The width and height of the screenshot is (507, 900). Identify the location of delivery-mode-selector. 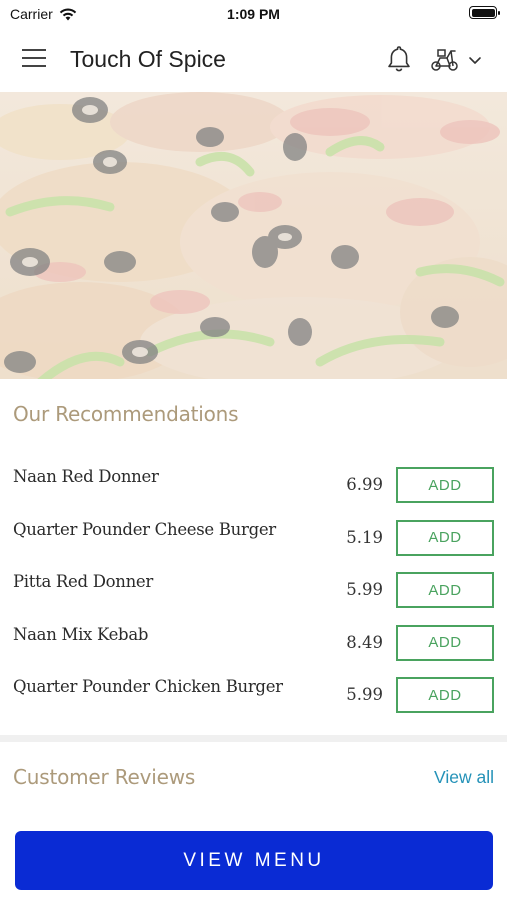
(461, 60).